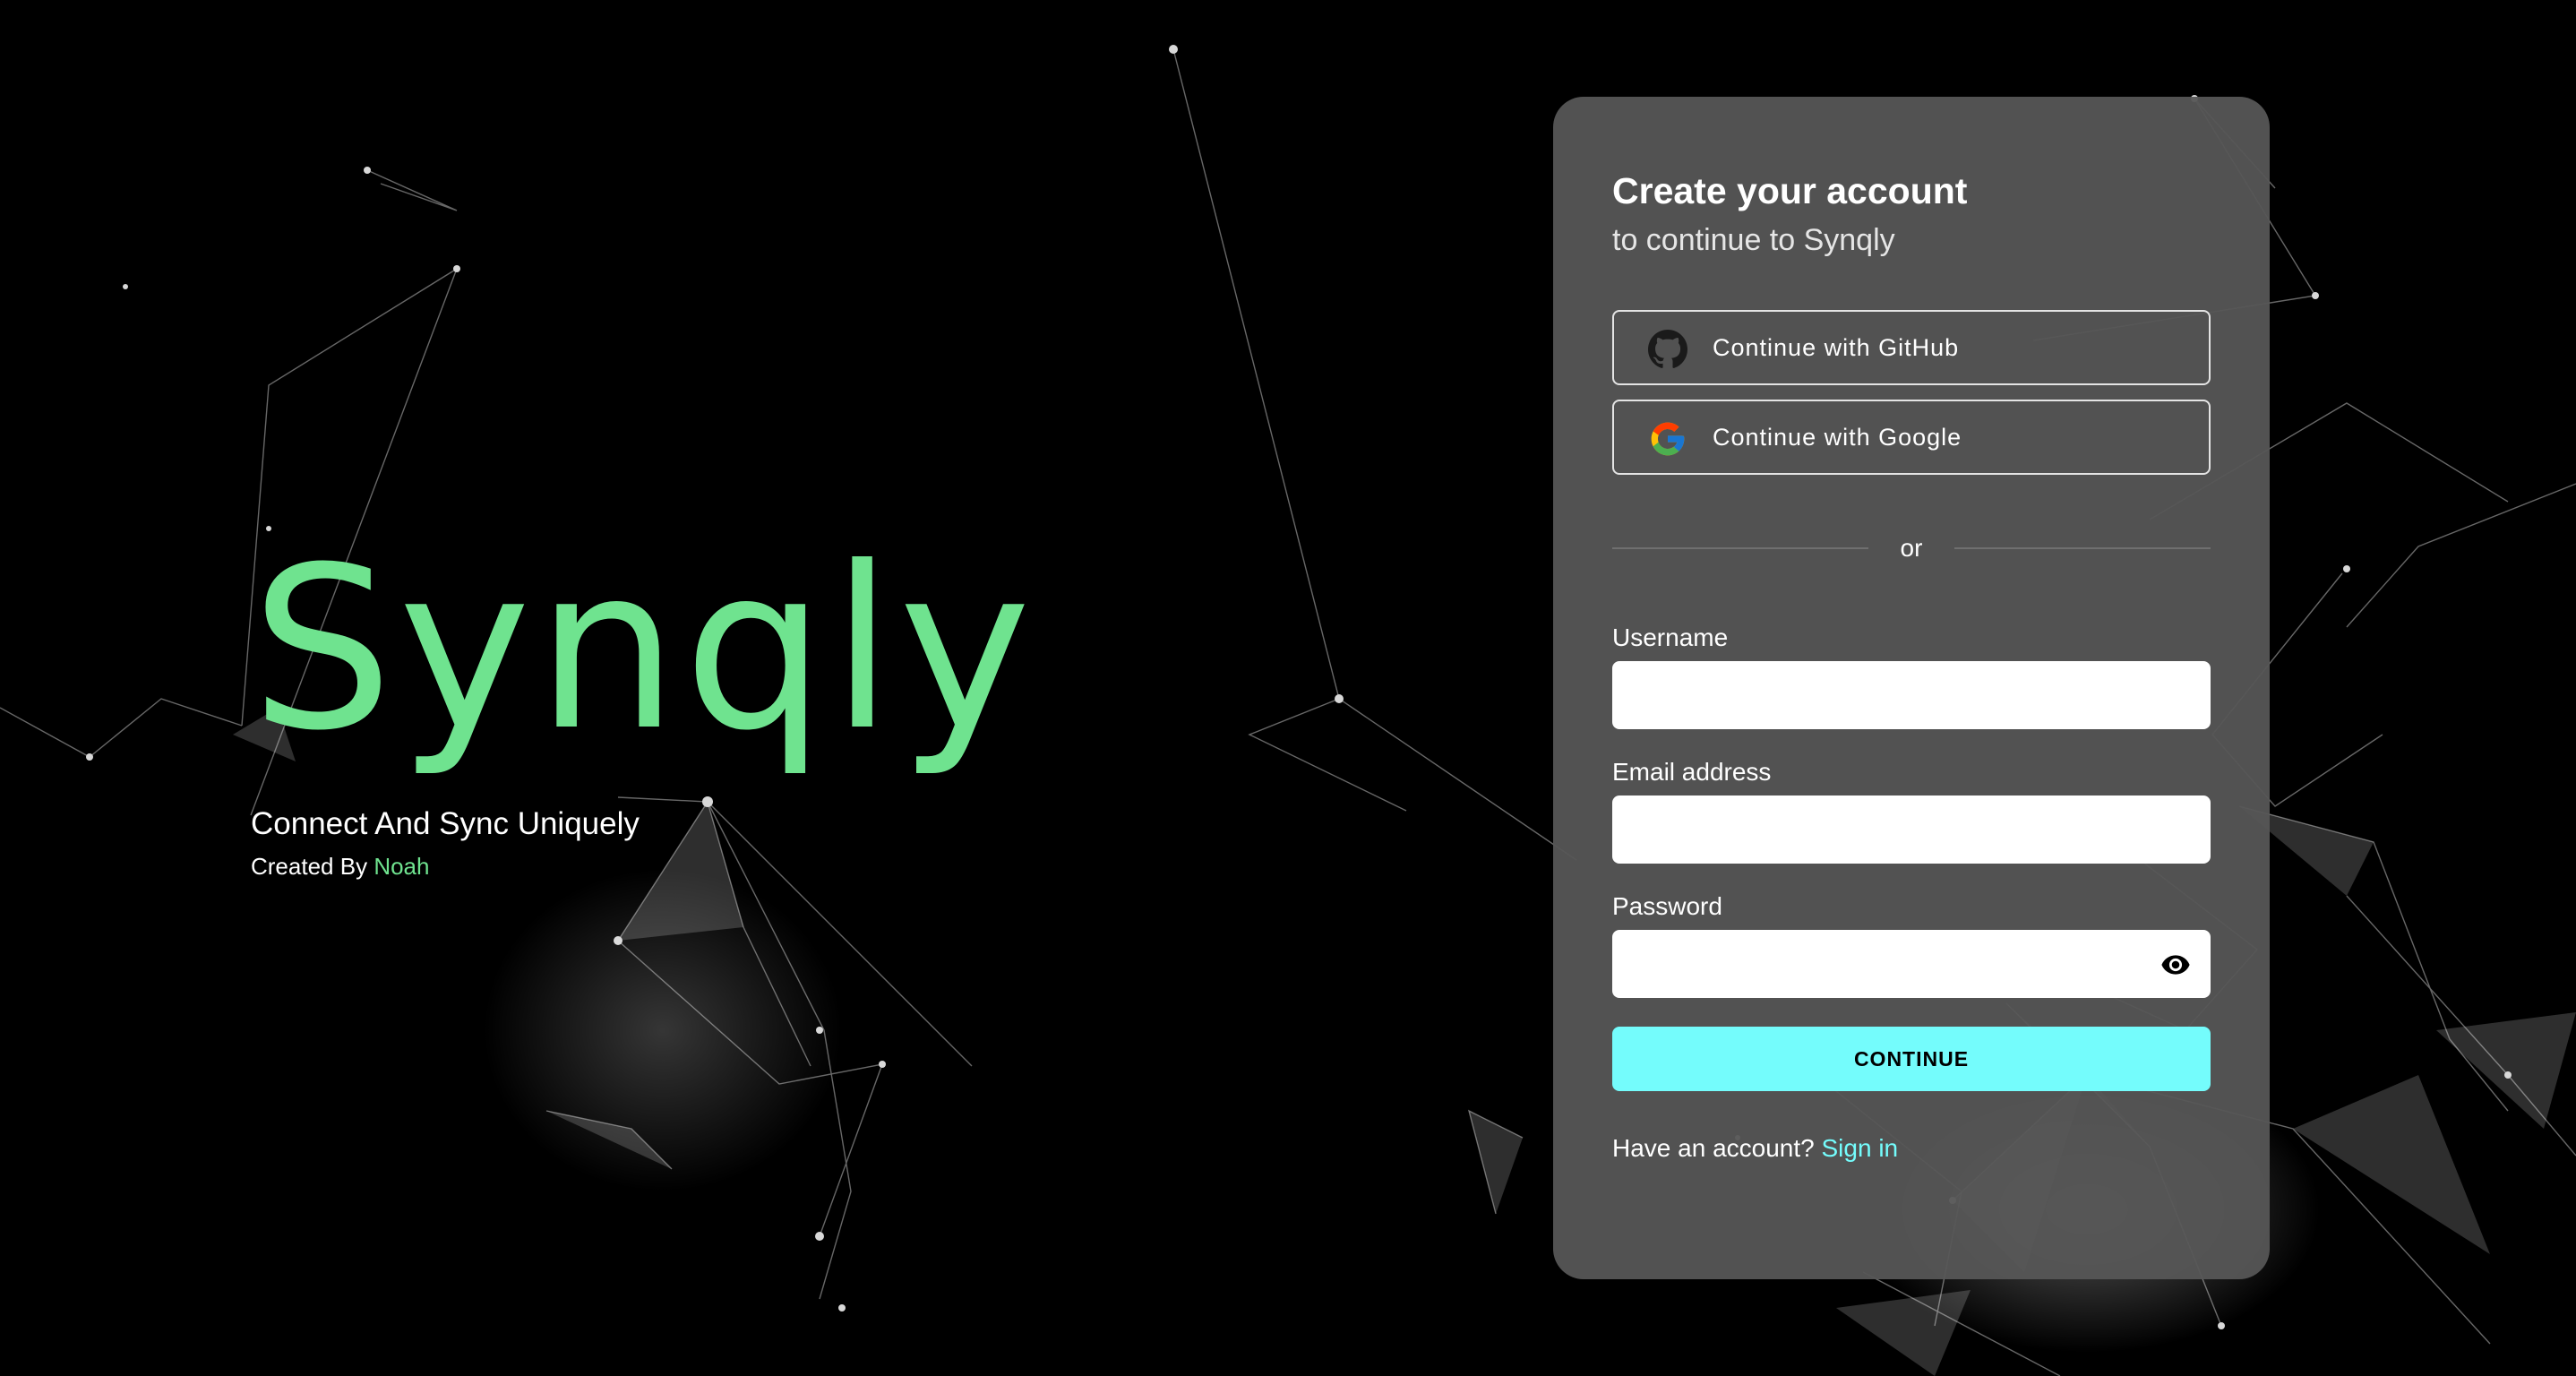 The width and height of the screenshot is (2576, 1376). I want to click on google-icon, so click(1668, 439).